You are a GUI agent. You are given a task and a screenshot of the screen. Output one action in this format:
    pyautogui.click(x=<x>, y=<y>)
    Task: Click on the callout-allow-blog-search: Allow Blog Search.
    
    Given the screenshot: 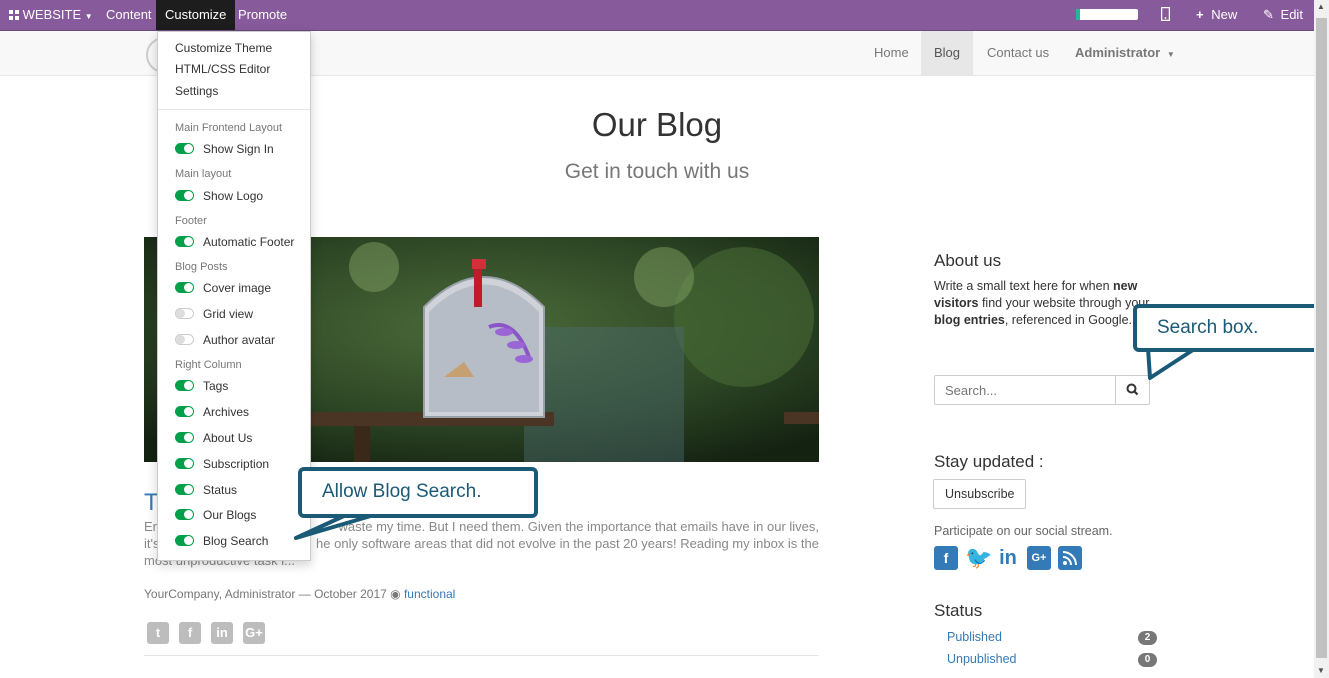 What is the action you would take?
    pyautogui.click(x=418, y=492)
    